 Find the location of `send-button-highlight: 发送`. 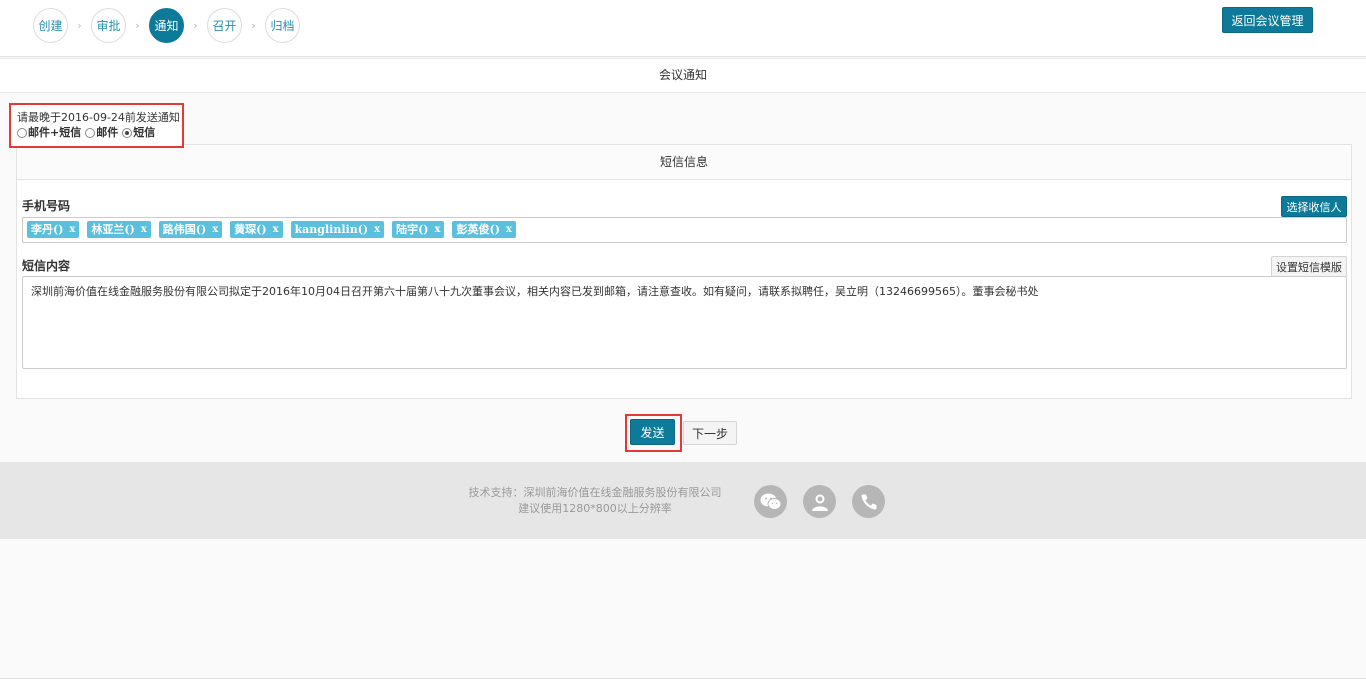

send-button-highlight: 发送 is located at coordinates (653, 433).